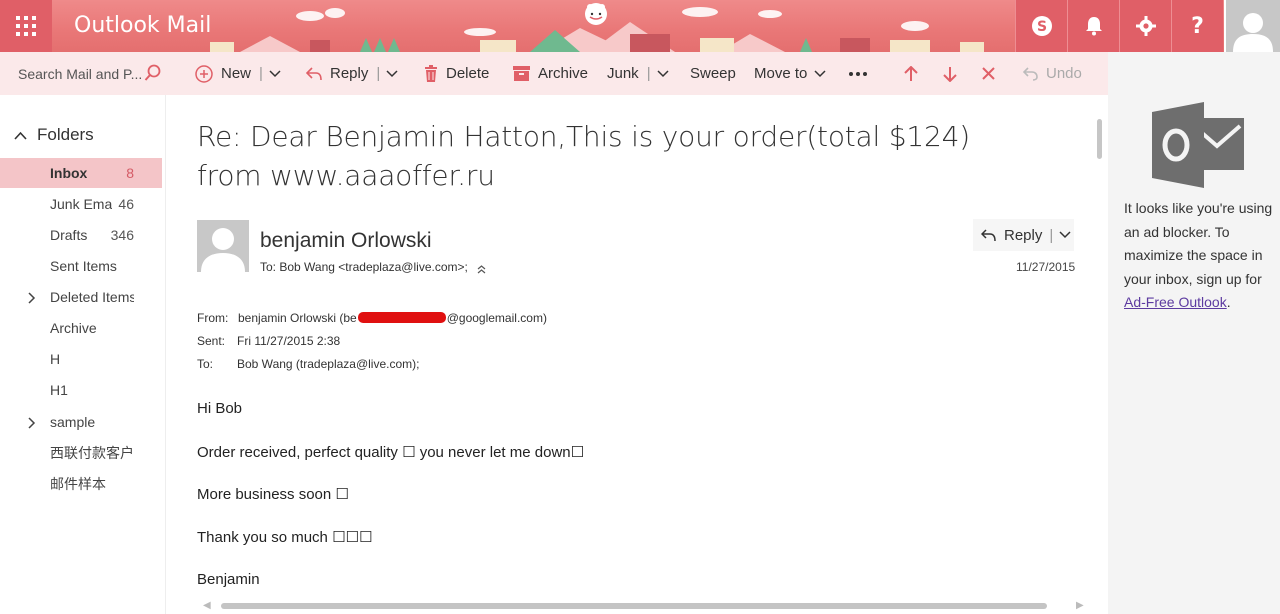 This screenshot has width=1280, height=614. Describe the element at coordinates (521, 73) in the screenshot. I see `archive-icon` at that location.